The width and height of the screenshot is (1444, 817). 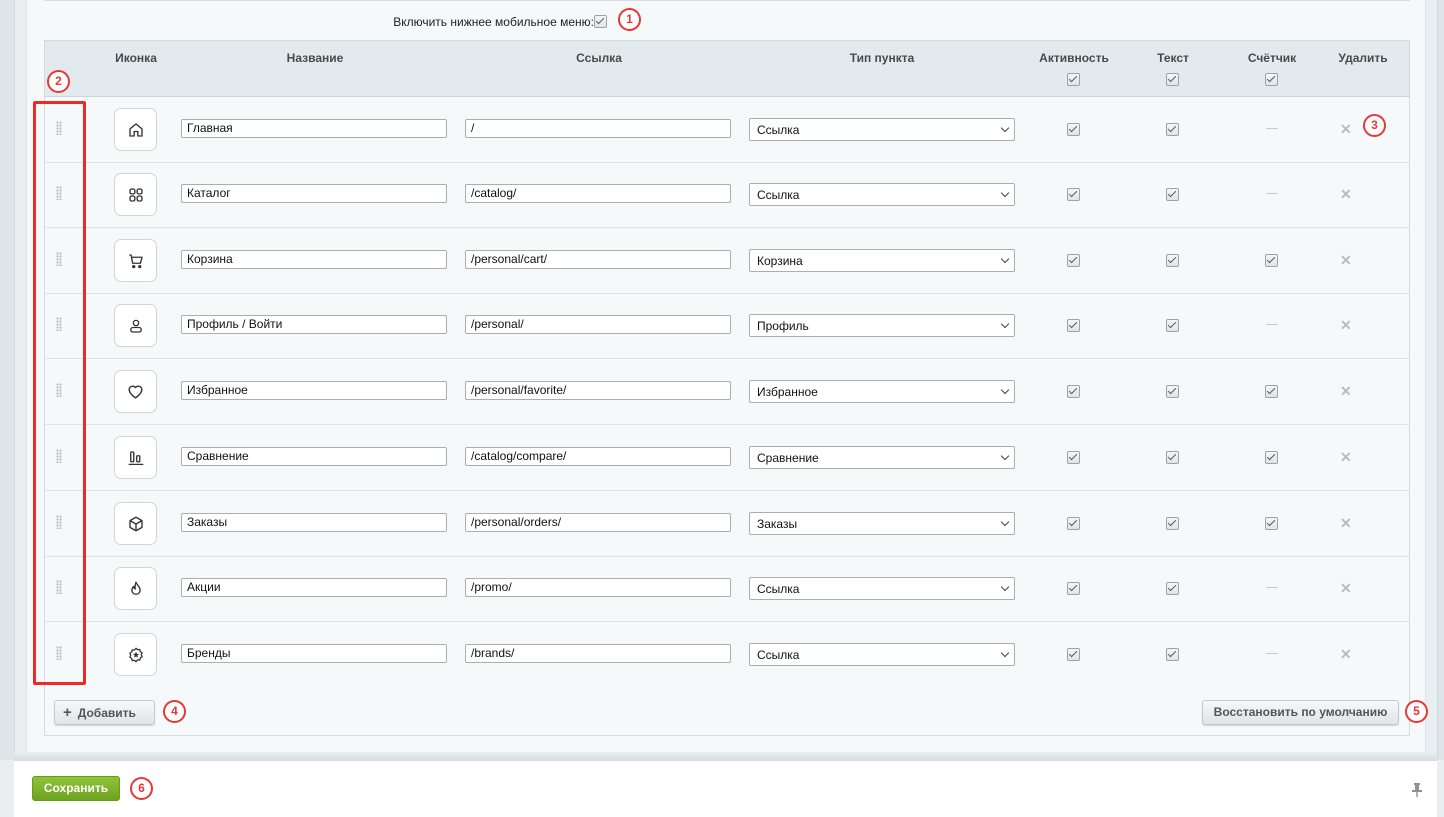 What do you see at coordinates (600, 21) in the screenshot?
I see `enable-mobile-menu-checkbox` at bounding box center [600, 21].